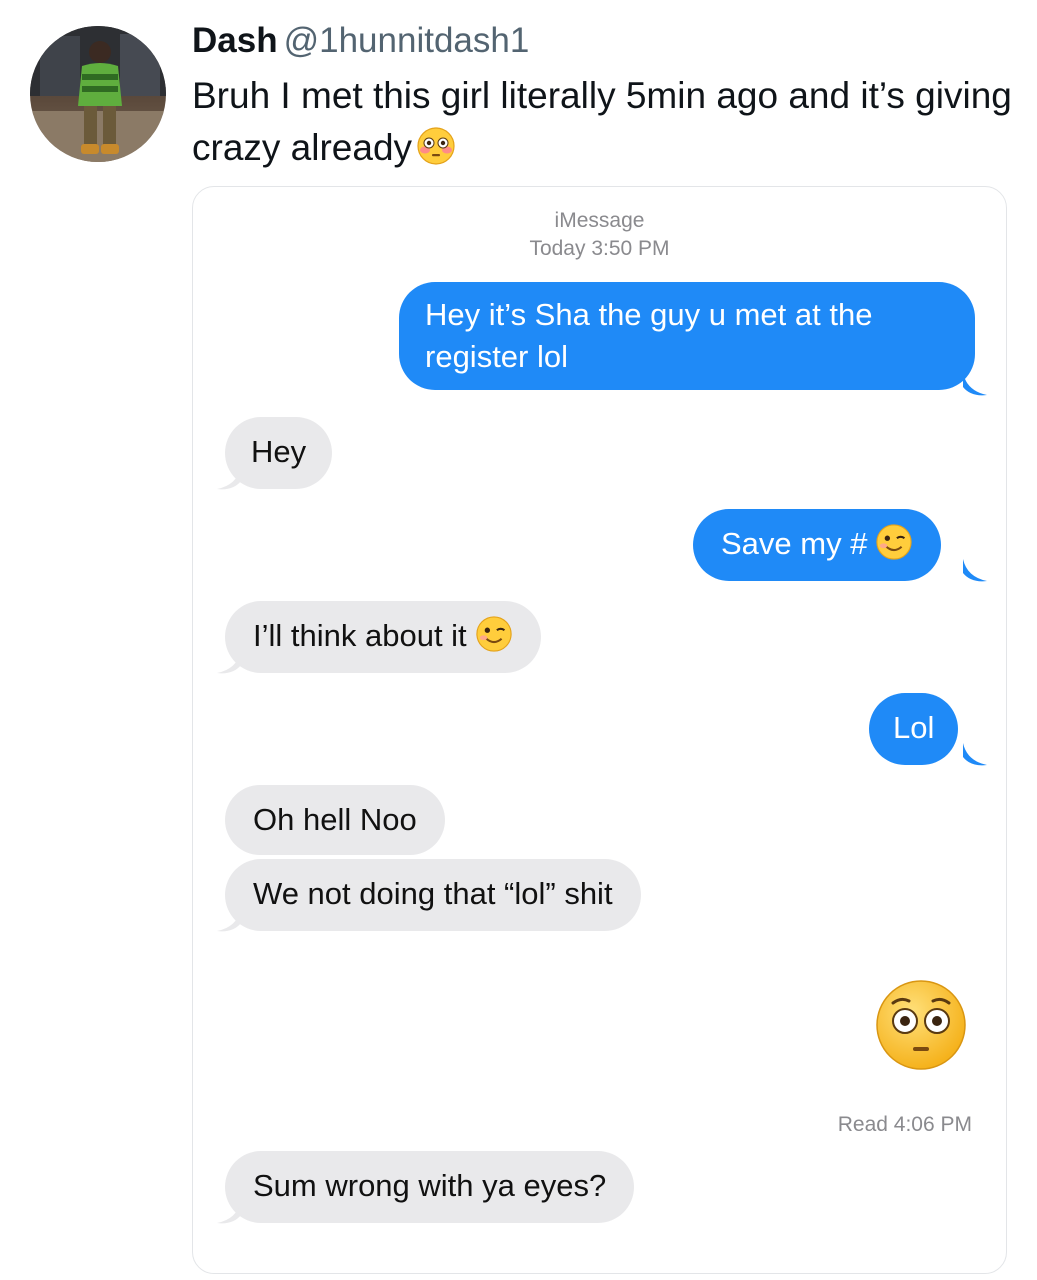 This screenshot has width=1037, height=1280. I want to click on read-receipt: Read 4:06 PM, so click(904, 1124).